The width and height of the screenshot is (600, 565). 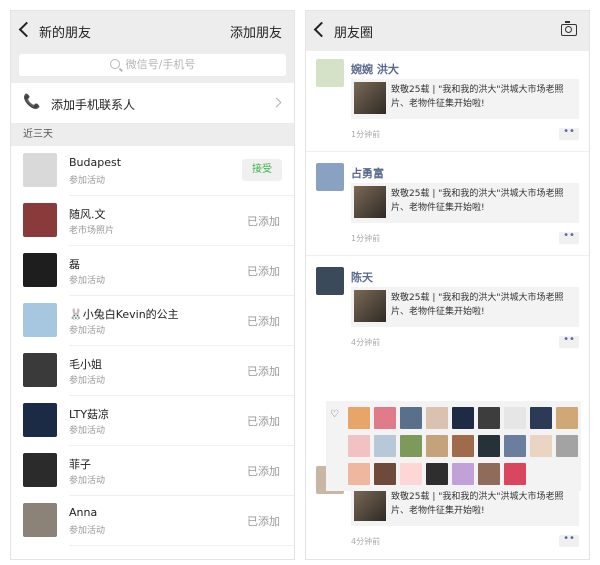 I want to click on contact-request-row: LTY菇凉 参加活动 已添加, so click(x=152, y=421).